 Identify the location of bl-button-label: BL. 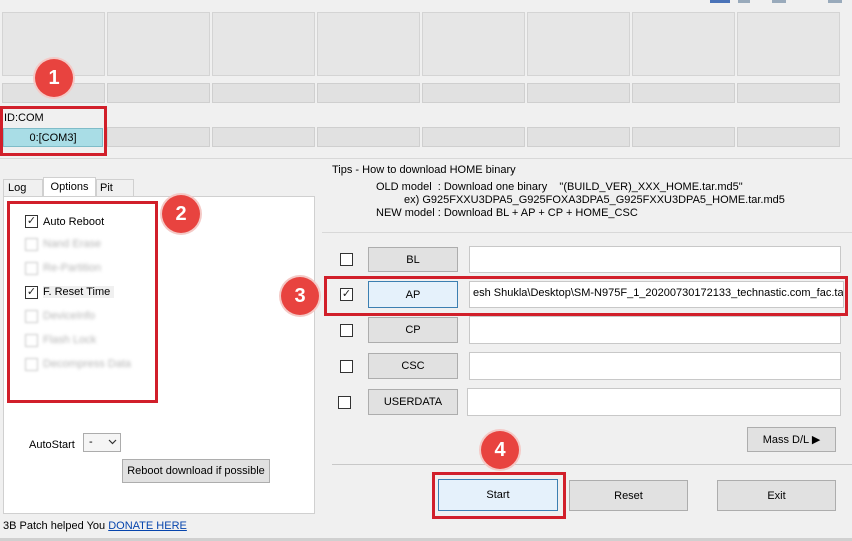
(413, 259).